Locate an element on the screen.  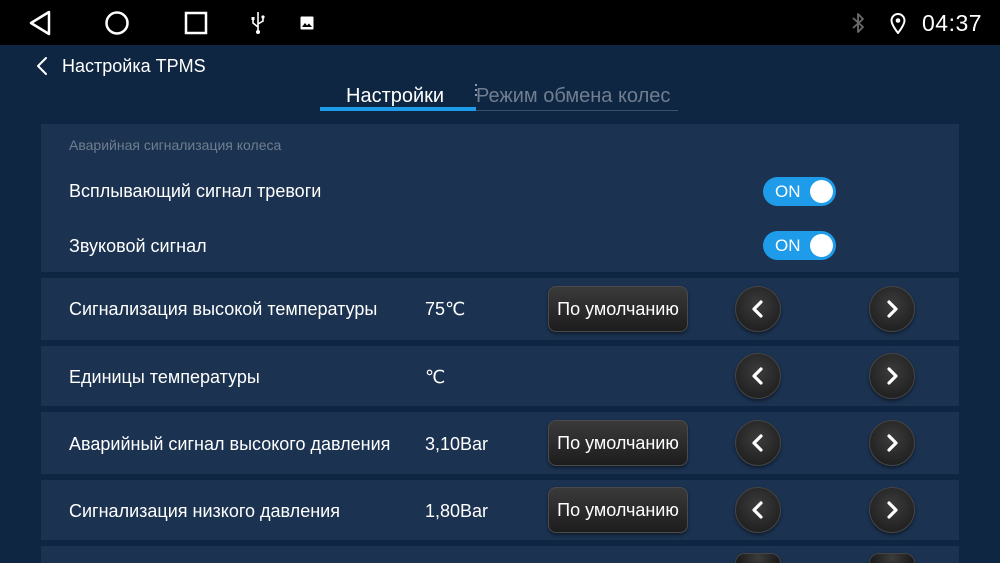
status-bar: 04:37 is located at coordinates (500, 22).